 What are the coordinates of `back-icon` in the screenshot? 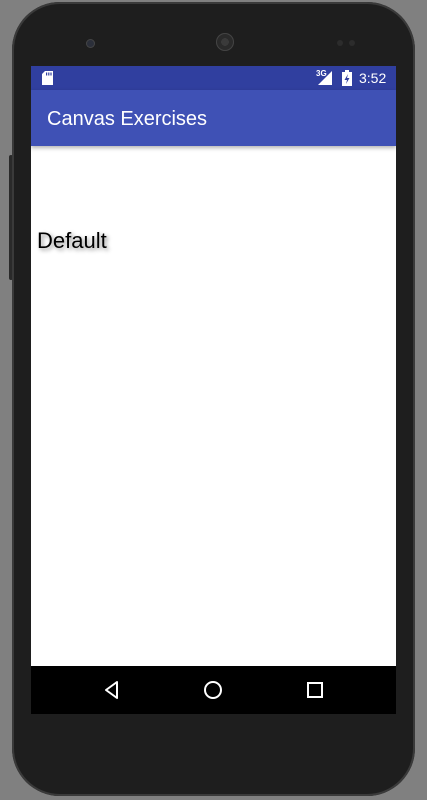 It's located at (112, 690).